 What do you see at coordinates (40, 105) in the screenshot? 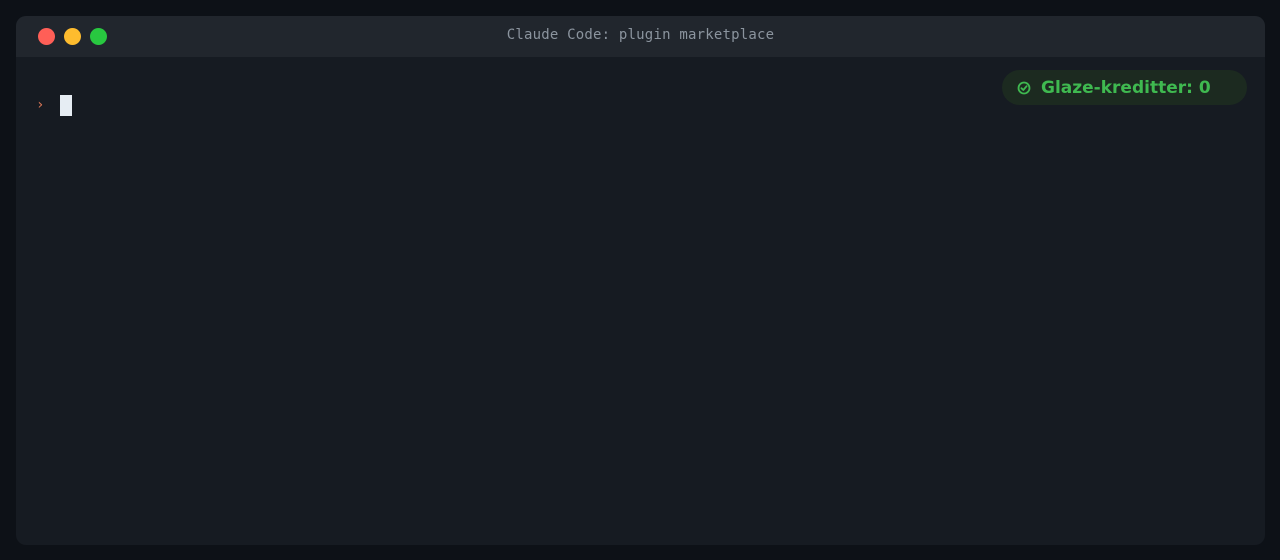
I see `prompt-symbol: ›` at bounding box center [40, 105].